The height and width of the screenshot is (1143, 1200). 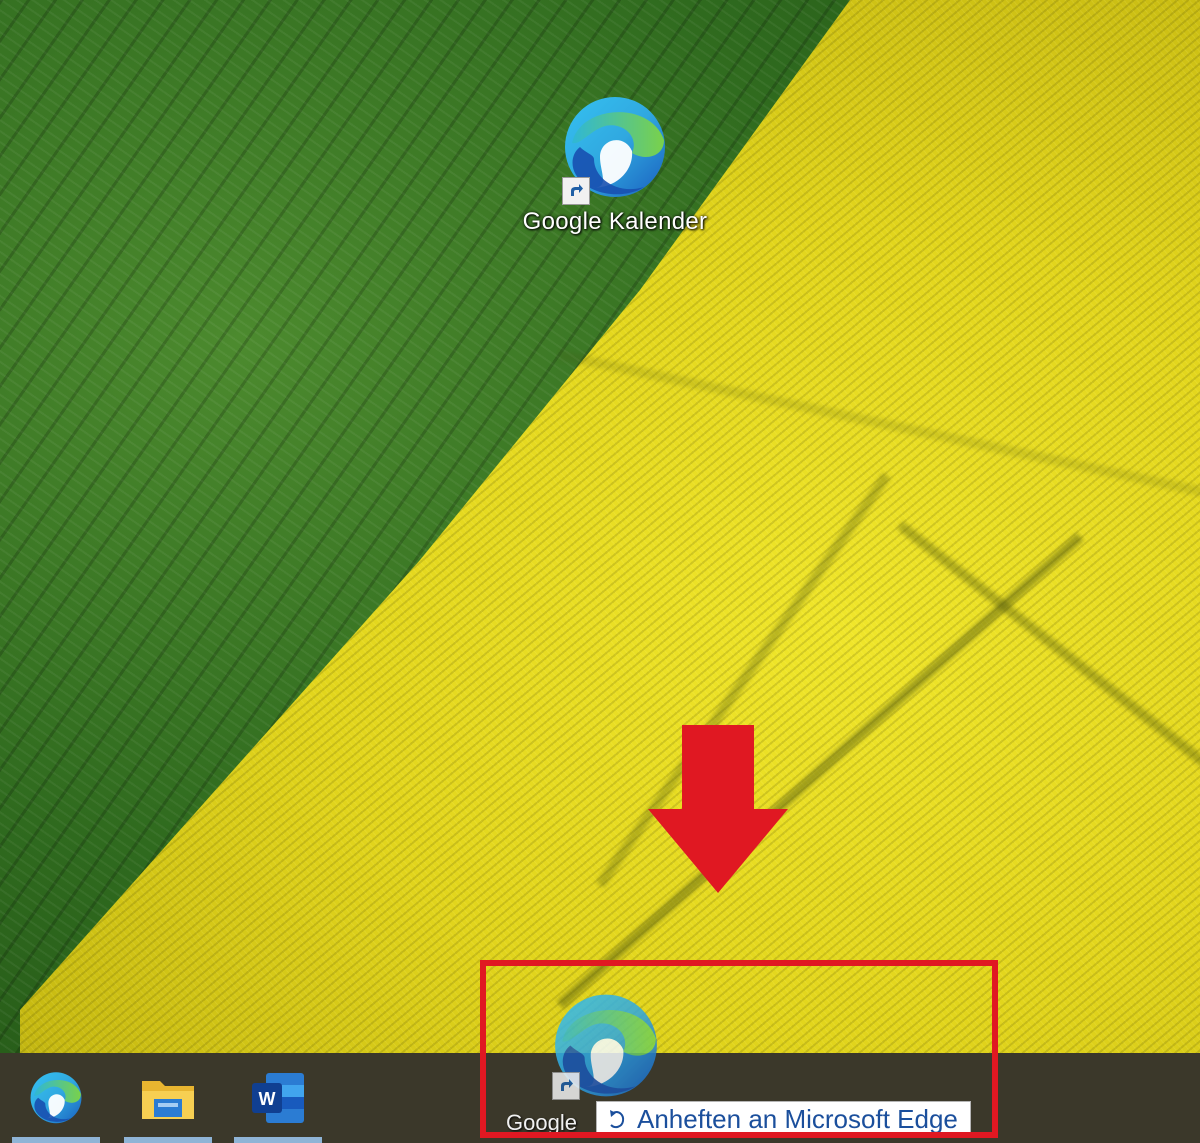 I want to click on desktop-icon-label: Google Kalender, so click(x=615, y=221).